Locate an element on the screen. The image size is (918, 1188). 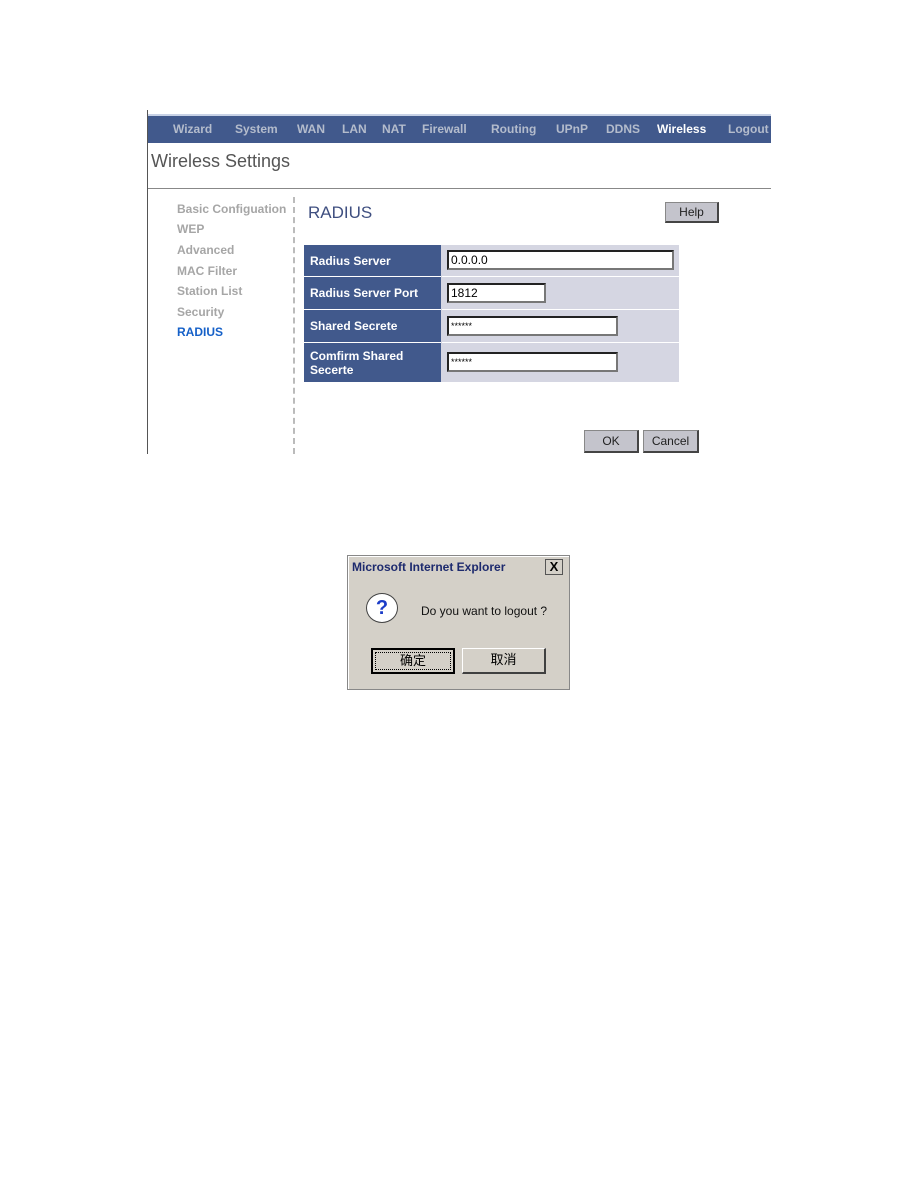
frame-border is located at coordinates (147, 282).